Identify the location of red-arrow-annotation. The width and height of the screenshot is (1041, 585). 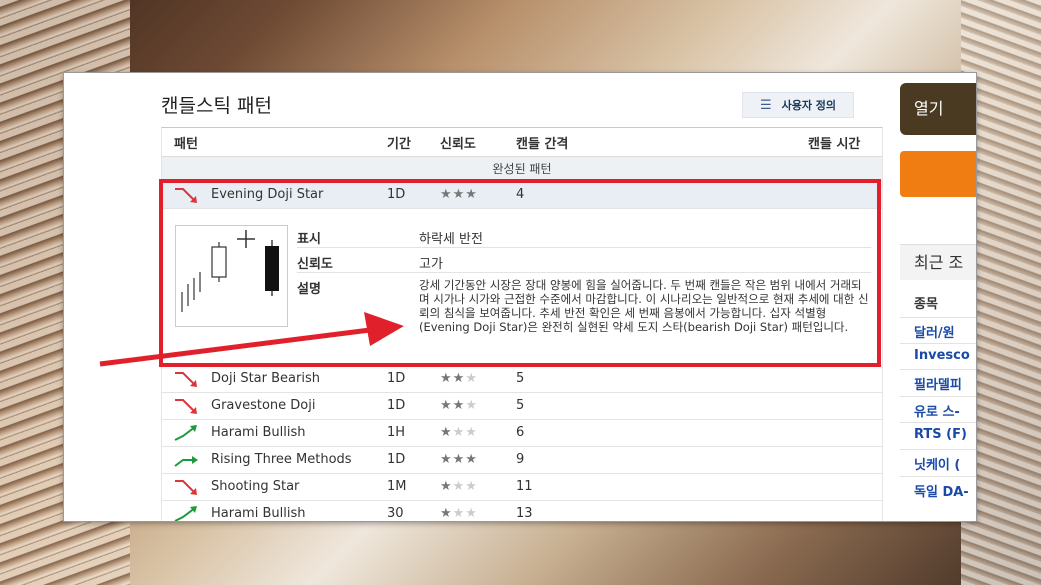
(251, 339).